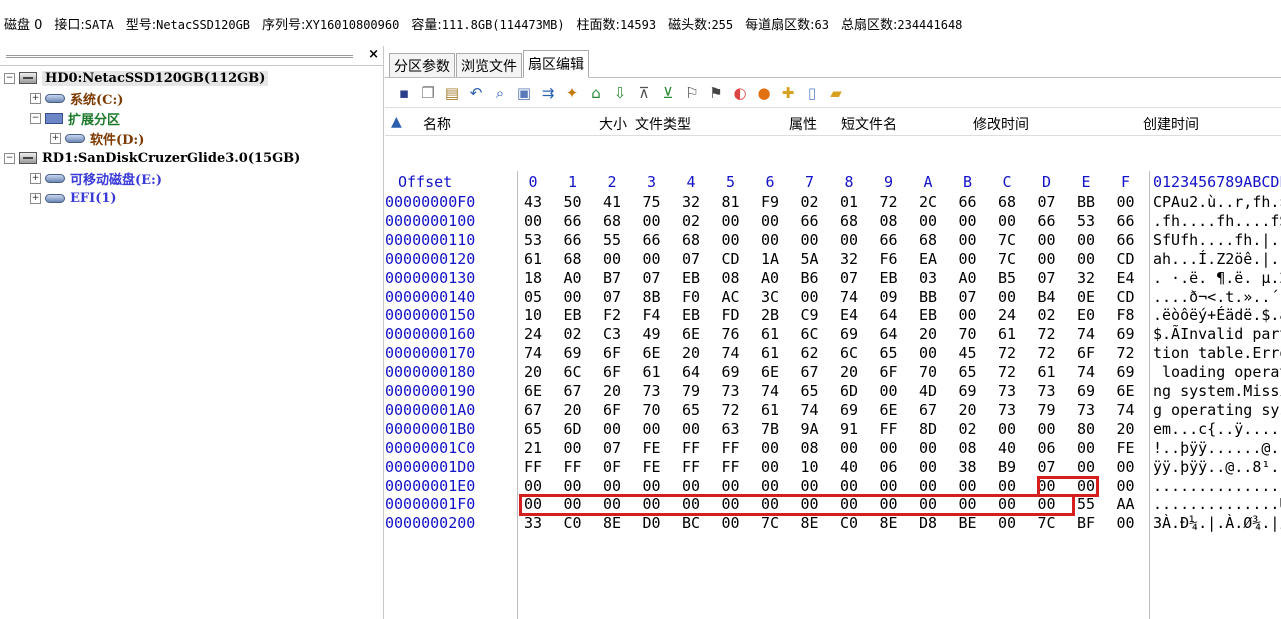 Image resolution: width=1281 pixels, height=619 pixels. What do you see at coordinates (548, 93) in the screenshot?
I see `goto-icon: ⇉` at bounding box center [548, 93].